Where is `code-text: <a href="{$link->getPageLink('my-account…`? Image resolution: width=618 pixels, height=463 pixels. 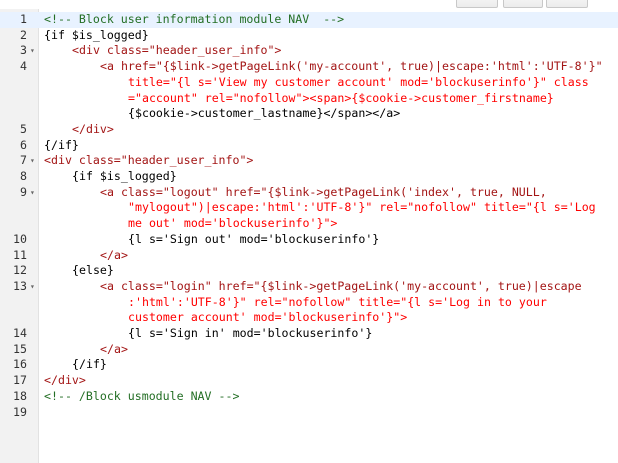
code-text: <a href="{$link->getPageLink('my-account… is located at coordinates (351, 67).